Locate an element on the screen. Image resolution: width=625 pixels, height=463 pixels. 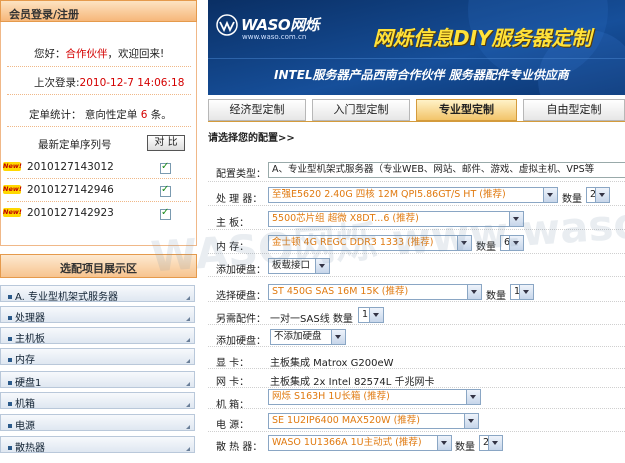
banner-subline: INTEL服务器产品西南合作伙伴 服务器配件专业供应商 is located at coordinates (421, 75).